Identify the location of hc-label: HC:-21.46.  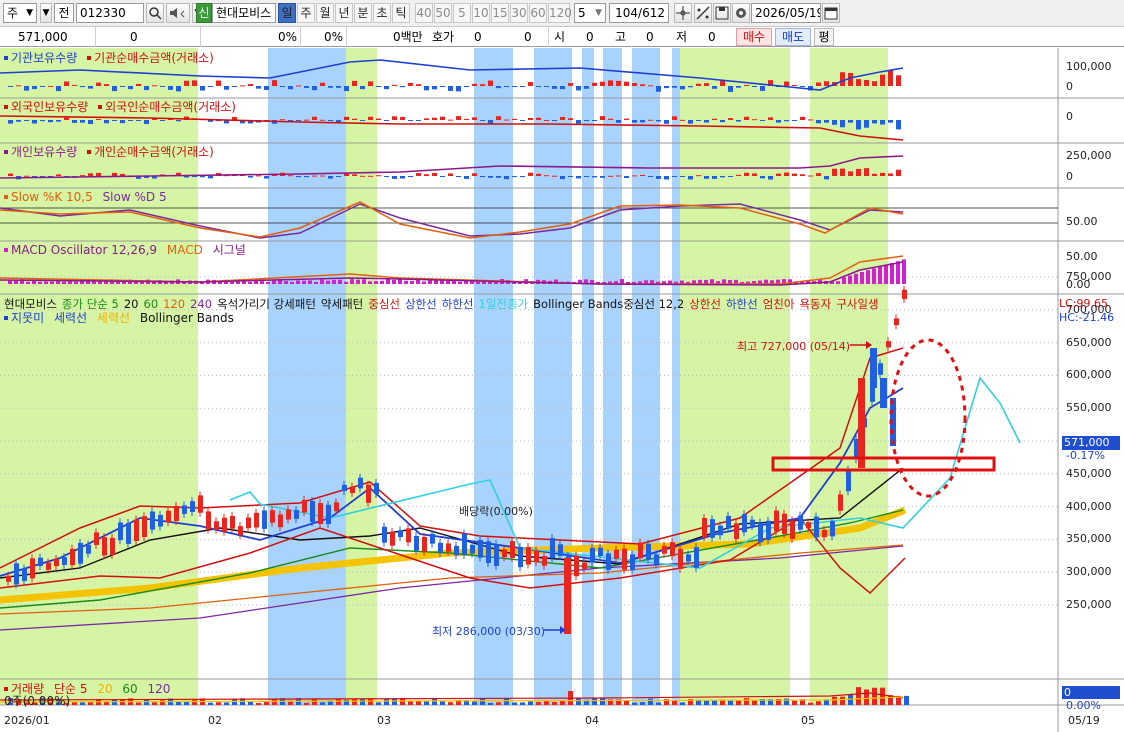
(1087, 317).